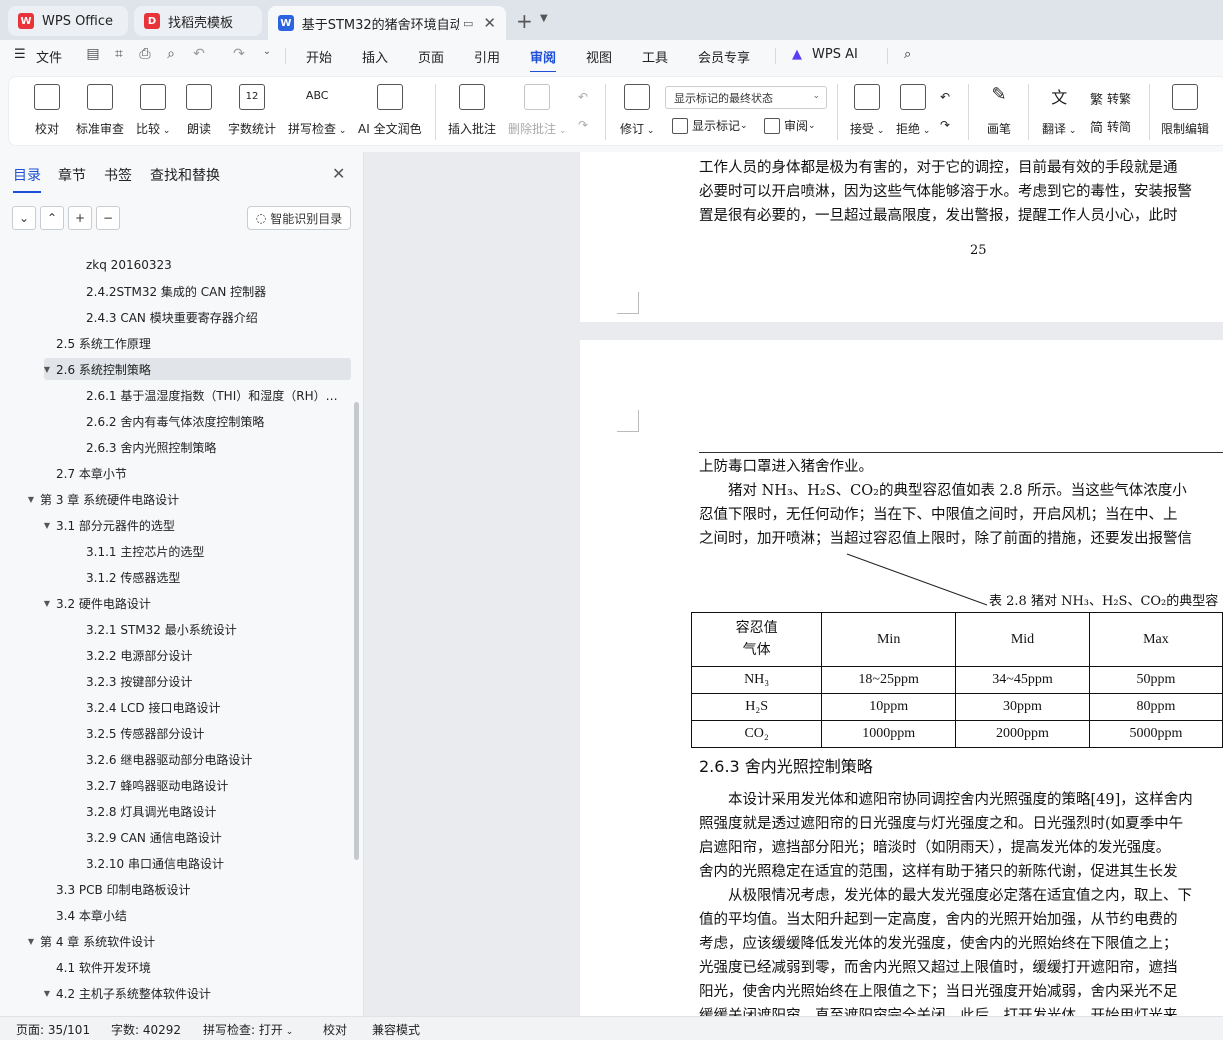 This screenshot has width=1223, height=1040. What do you see at coordinates (53, 1029) in the screenshot?
I see `status-page: 页面: 35/101` at bounding box center [53, 1029].